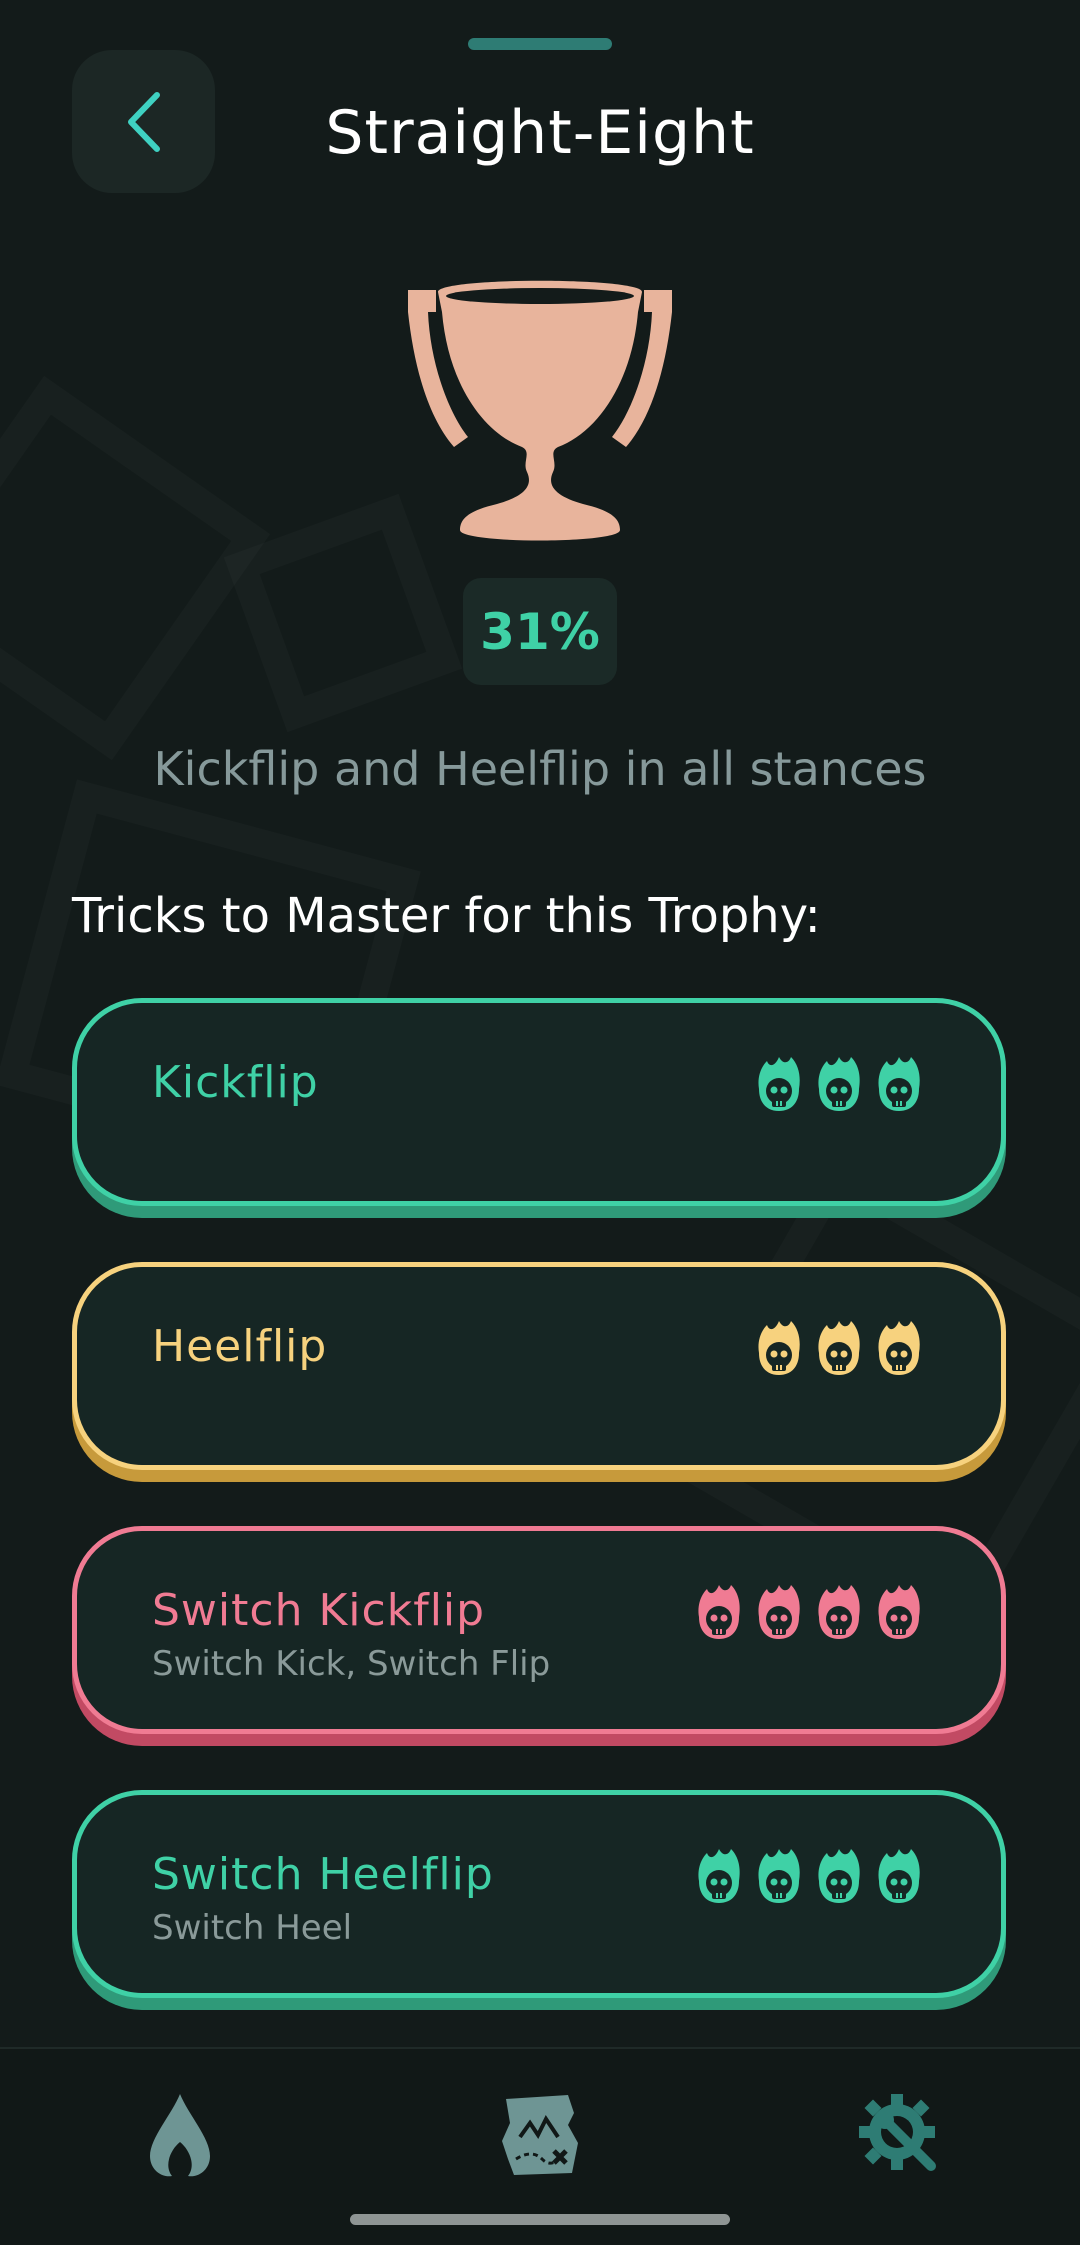 Image resolution: width=1080 pixels, height=2245 pixels. Describe the element at coordinates (240, 1346) in the screenshot. I see `trick-name: Heelflip` at that location.